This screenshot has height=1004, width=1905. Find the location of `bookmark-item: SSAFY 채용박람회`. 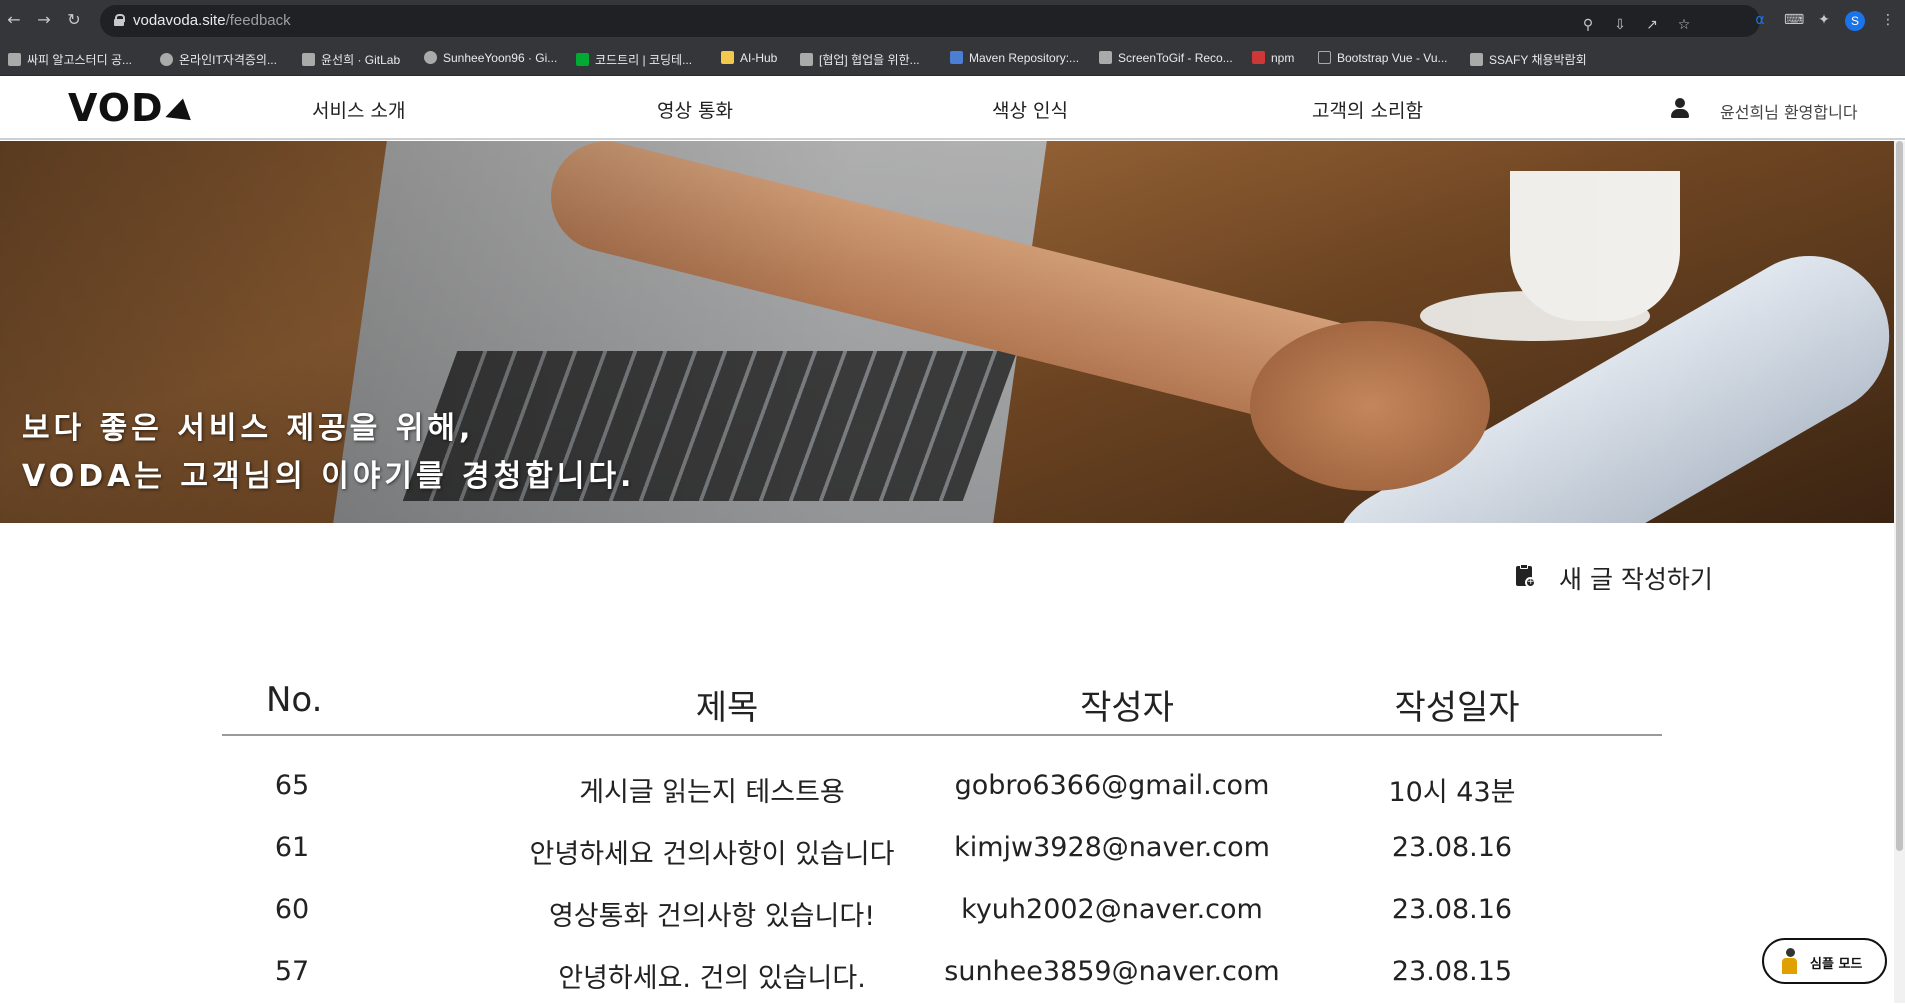

bookmark-item: SSAFY 채용박람회 is located at coordinates (1528, 59).